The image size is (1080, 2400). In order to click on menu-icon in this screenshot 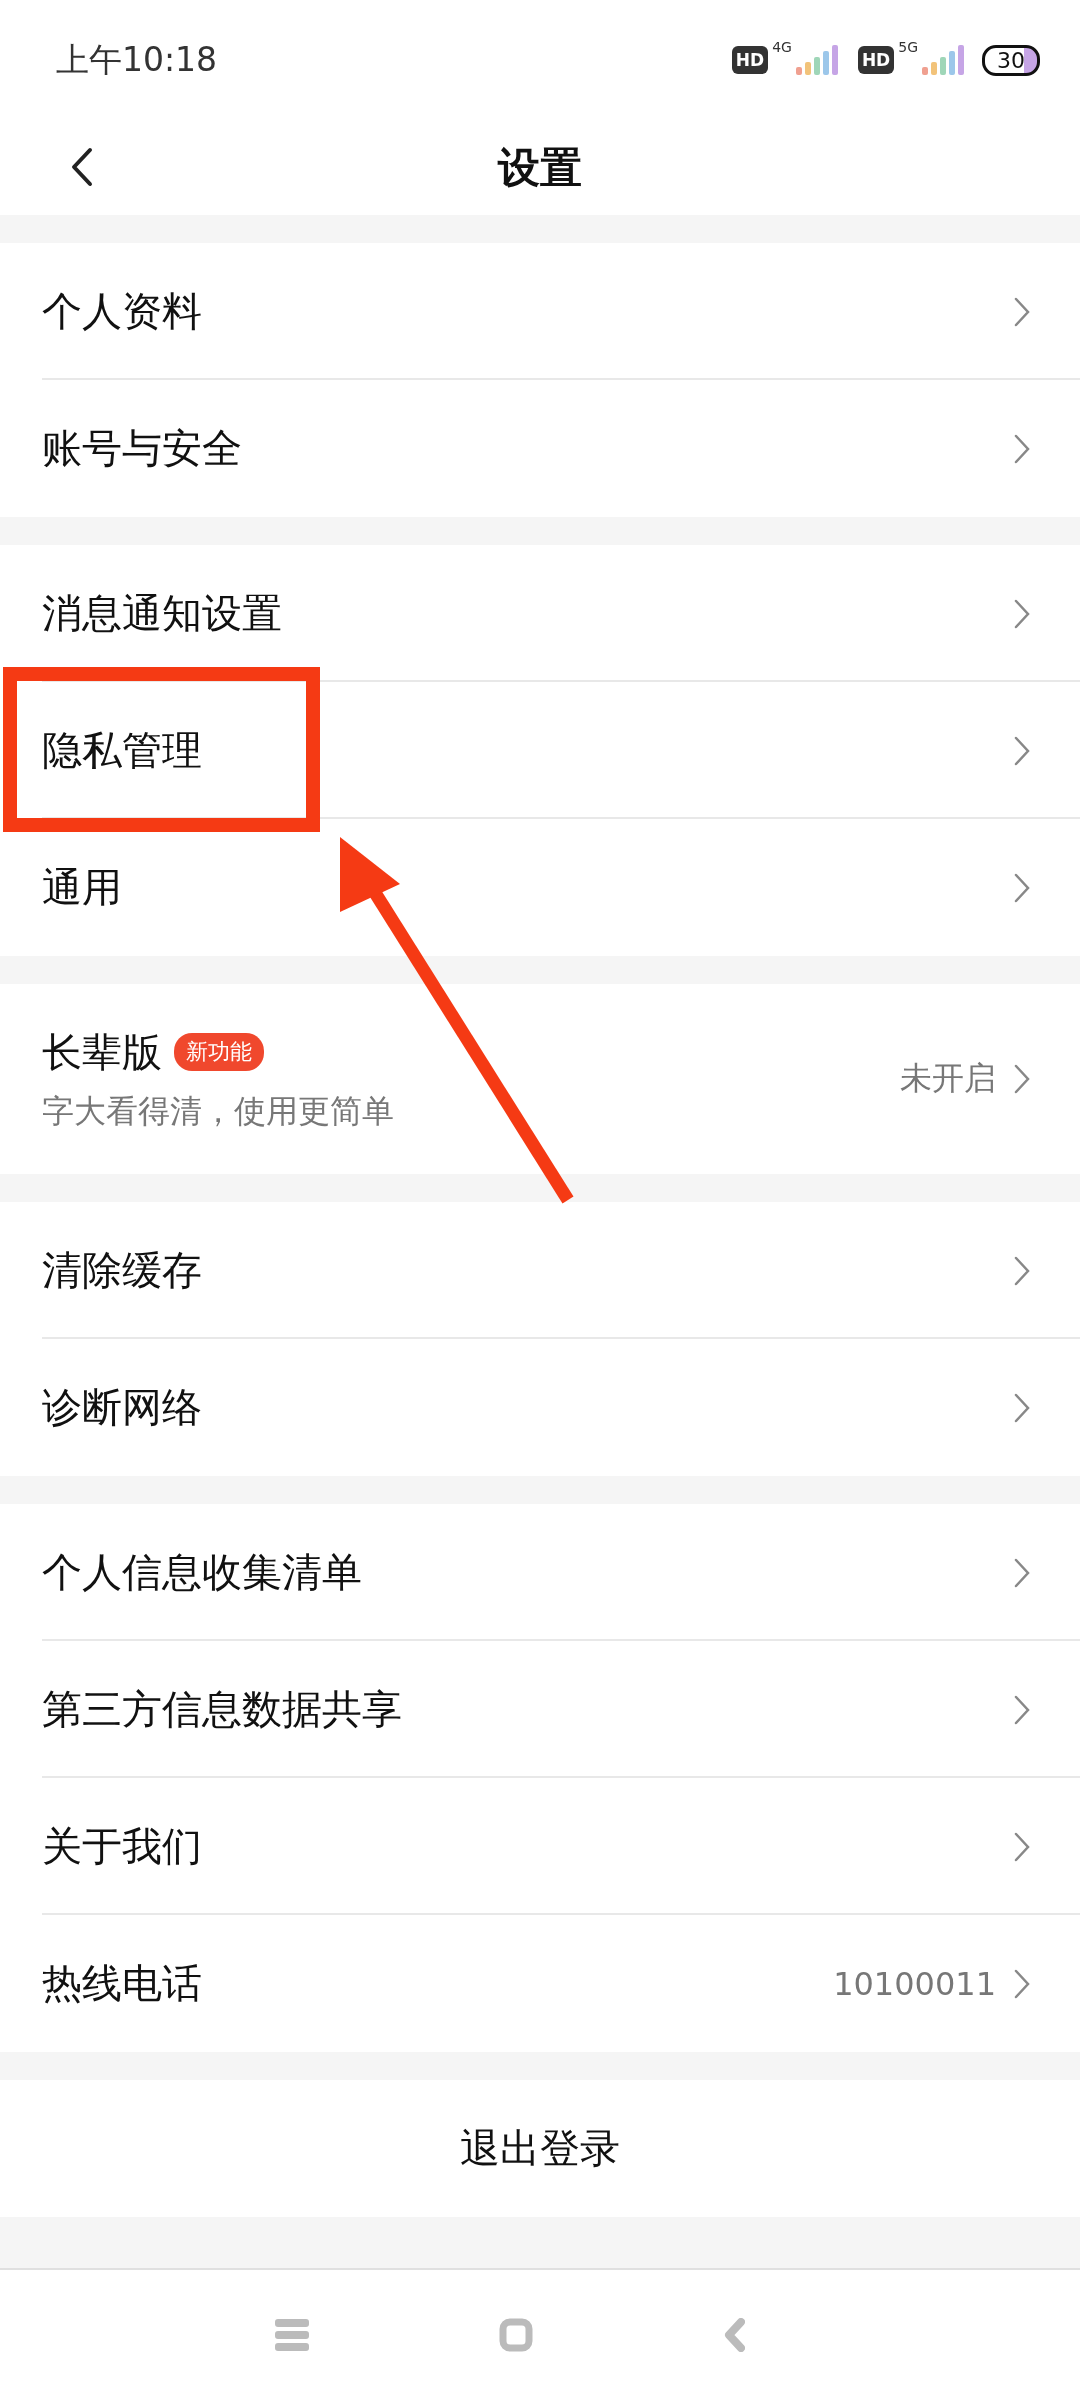, I will do `click(292, 2335)`.